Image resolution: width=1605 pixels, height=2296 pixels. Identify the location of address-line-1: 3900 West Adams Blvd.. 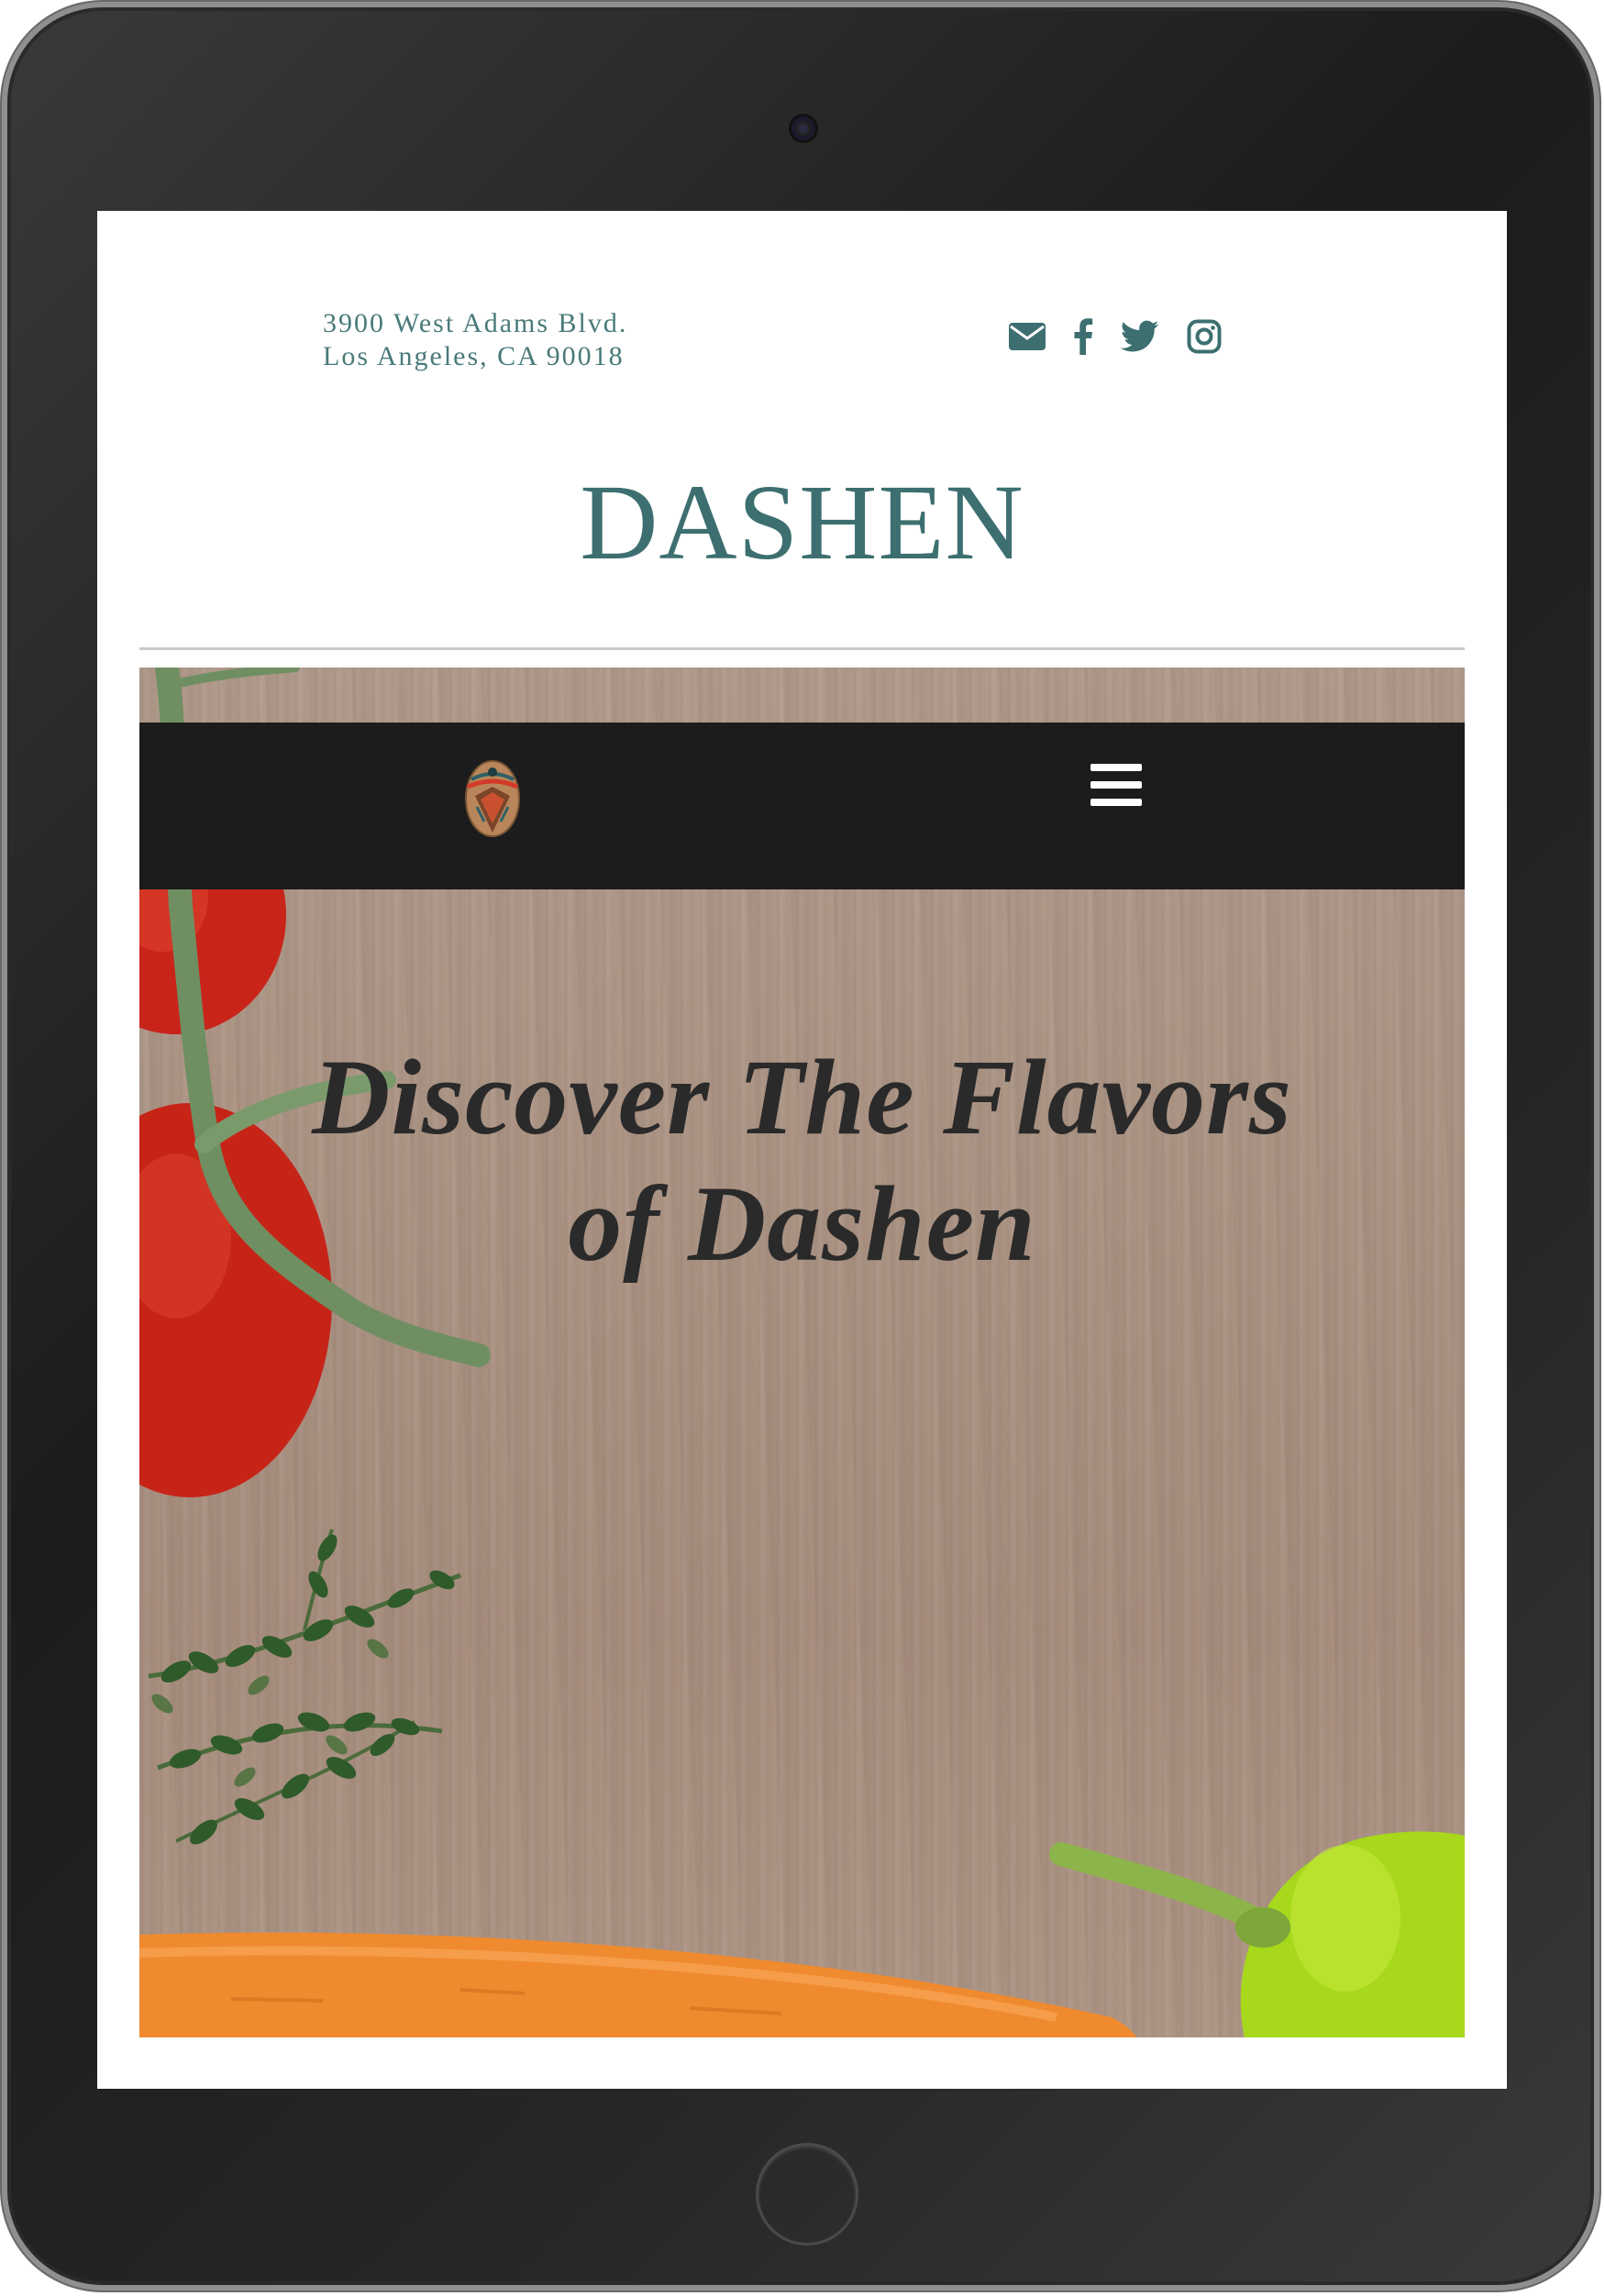
(475, 323).